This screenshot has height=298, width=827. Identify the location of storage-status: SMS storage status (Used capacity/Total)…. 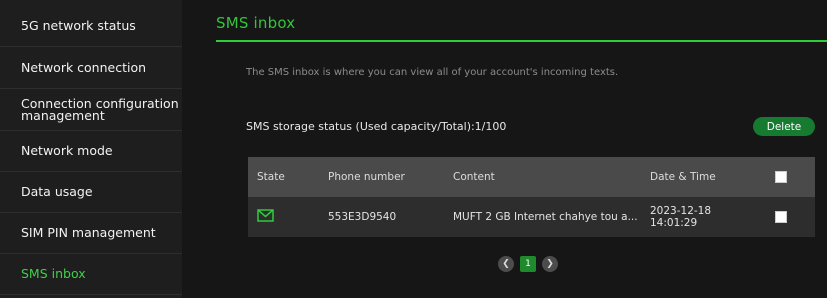
(376, 126).